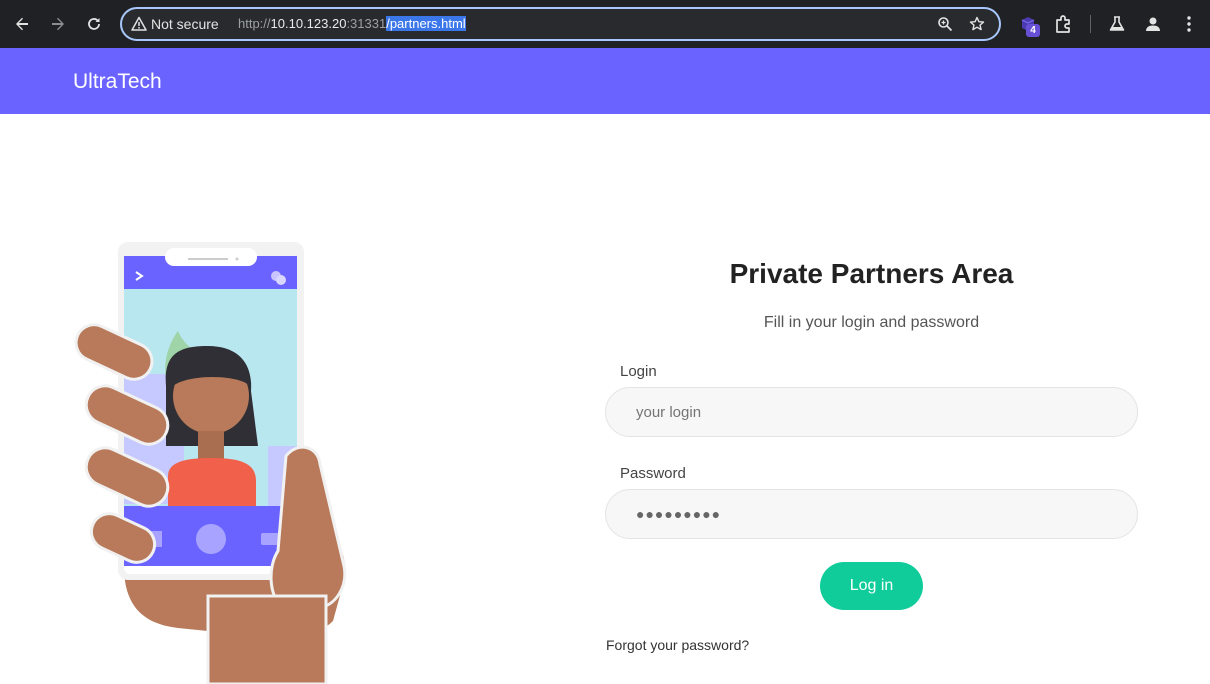  Describe the element at coordinates (94, 24) in the screenshot. I see `reload-icon` at that location.